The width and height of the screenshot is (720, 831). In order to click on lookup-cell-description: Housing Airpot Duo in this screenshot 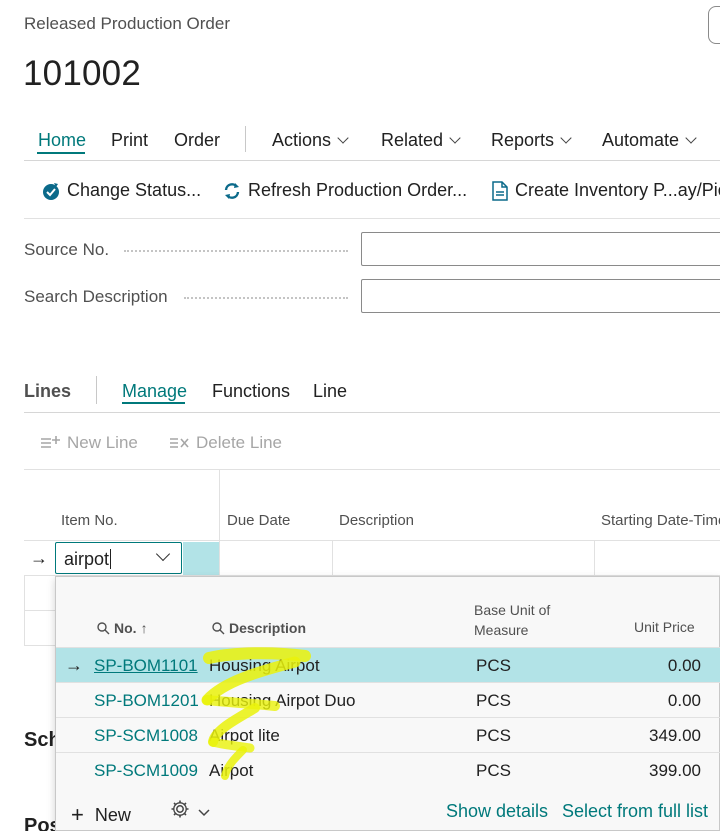, I will do `click(282, 700)`.